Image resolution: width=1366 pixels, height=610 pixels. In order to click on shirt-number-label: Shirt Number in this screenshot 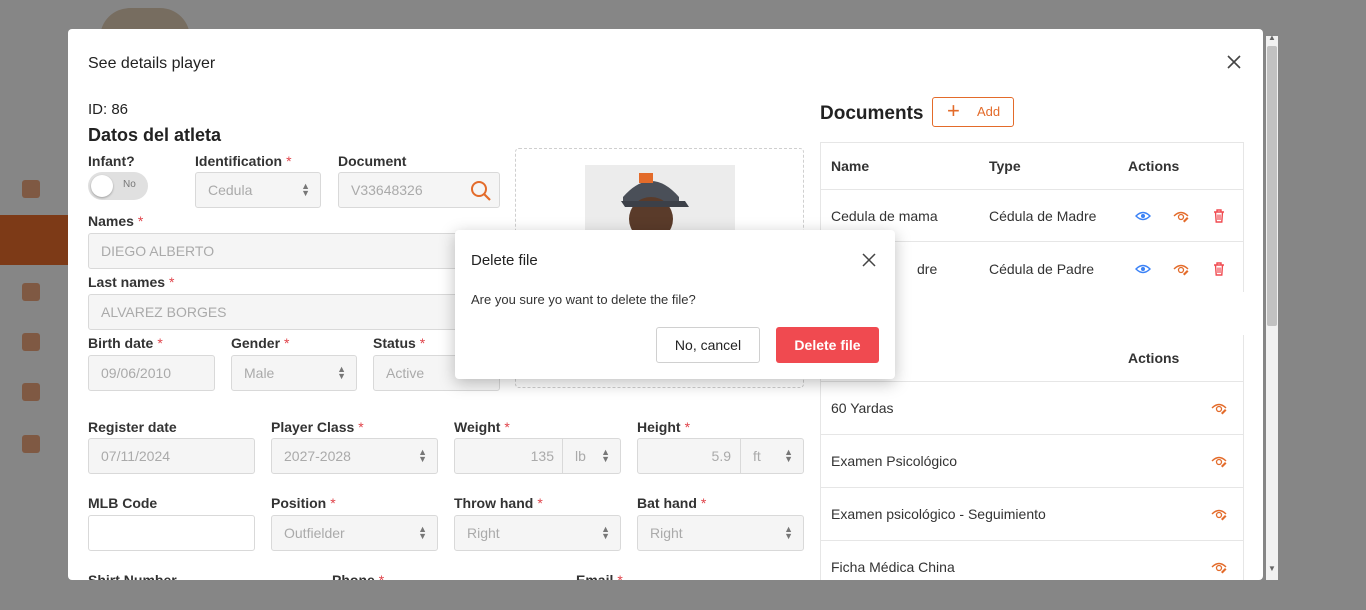, I will do `click(132, 576)`.